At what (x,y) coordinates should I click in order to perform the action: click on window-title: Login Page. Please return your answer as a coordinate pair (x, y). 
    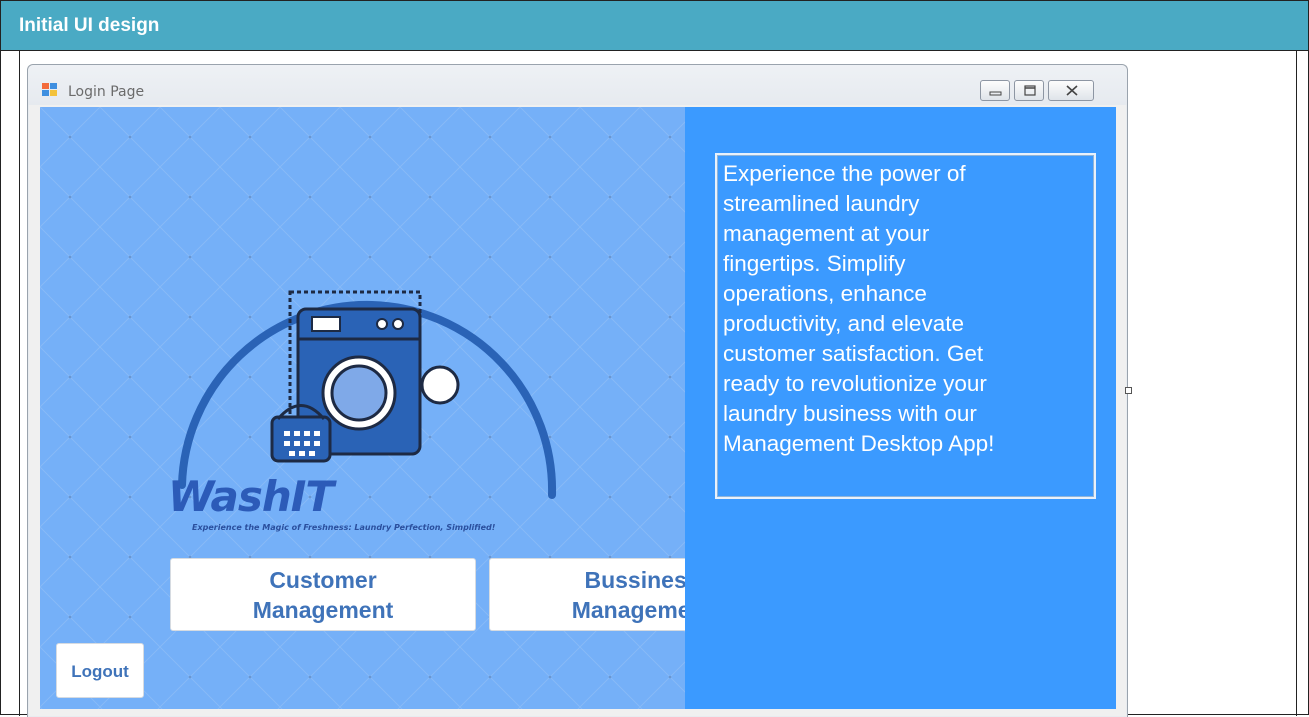
    Looking at the image, I should click on (106, 92).